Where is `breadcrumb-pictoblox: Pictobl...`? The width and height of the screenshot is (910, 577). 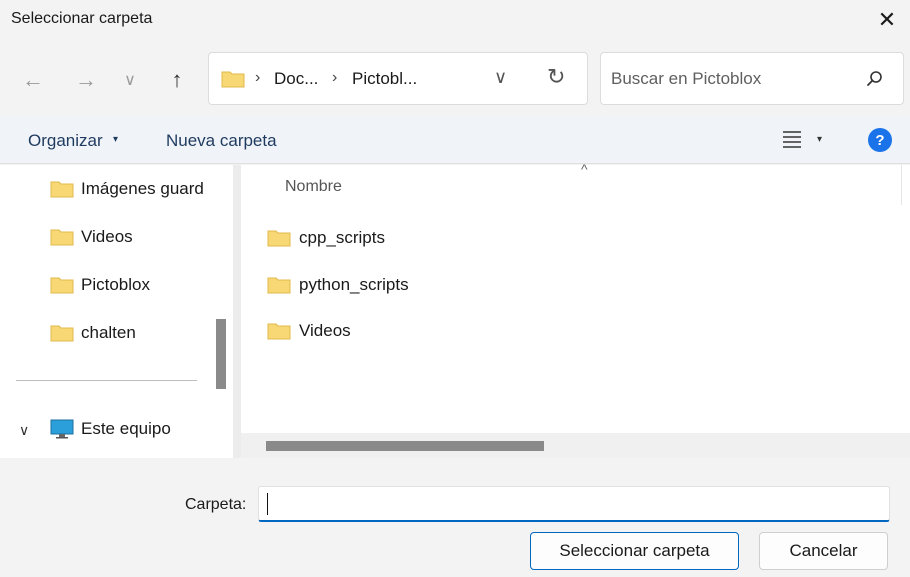 breadcrumb-pictoblox: Pictobl... is located at coordinates (384, 79).